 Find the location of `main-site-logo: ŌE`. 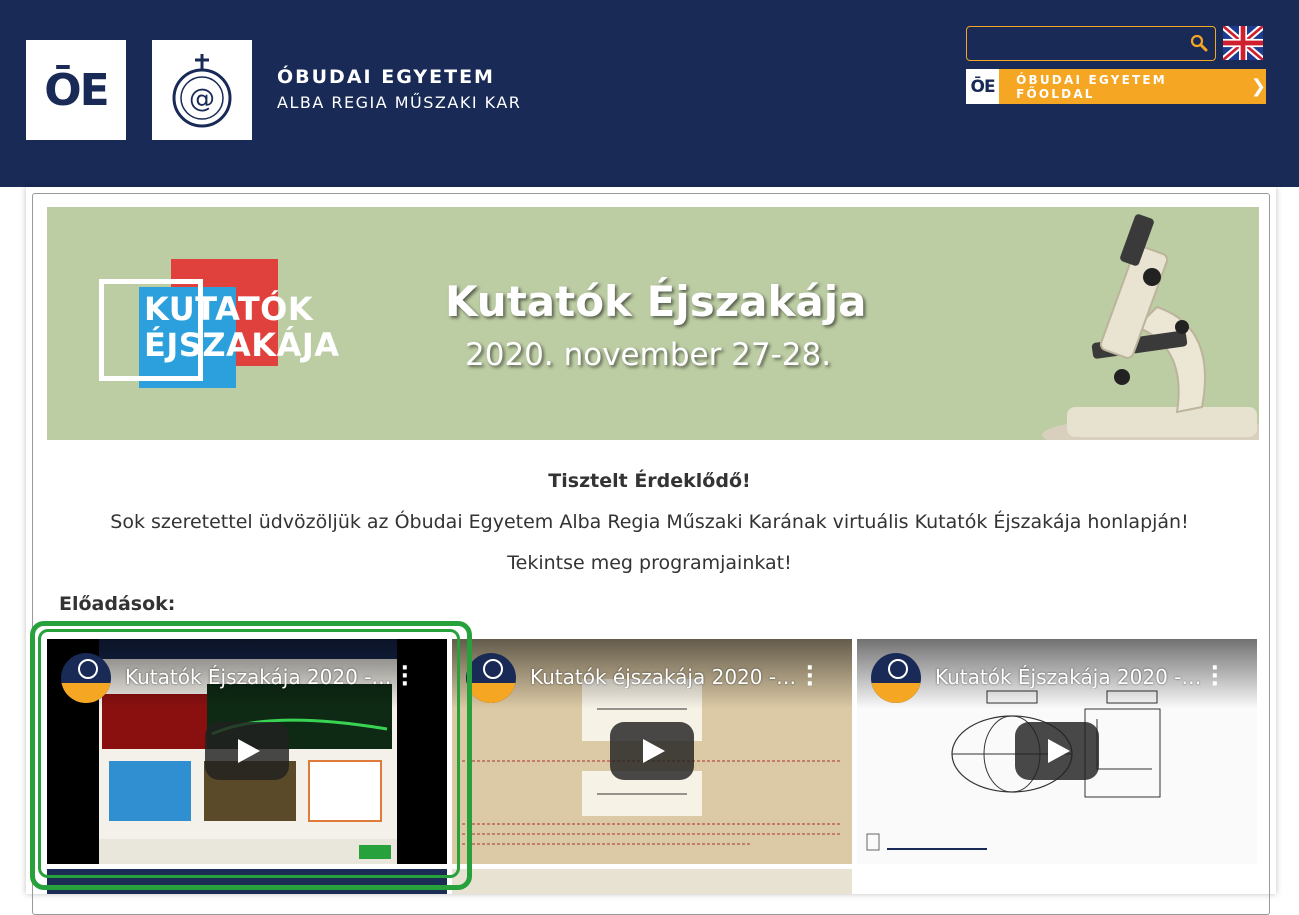

main-site-logo: ŌE is located at coordinates (983, 86).